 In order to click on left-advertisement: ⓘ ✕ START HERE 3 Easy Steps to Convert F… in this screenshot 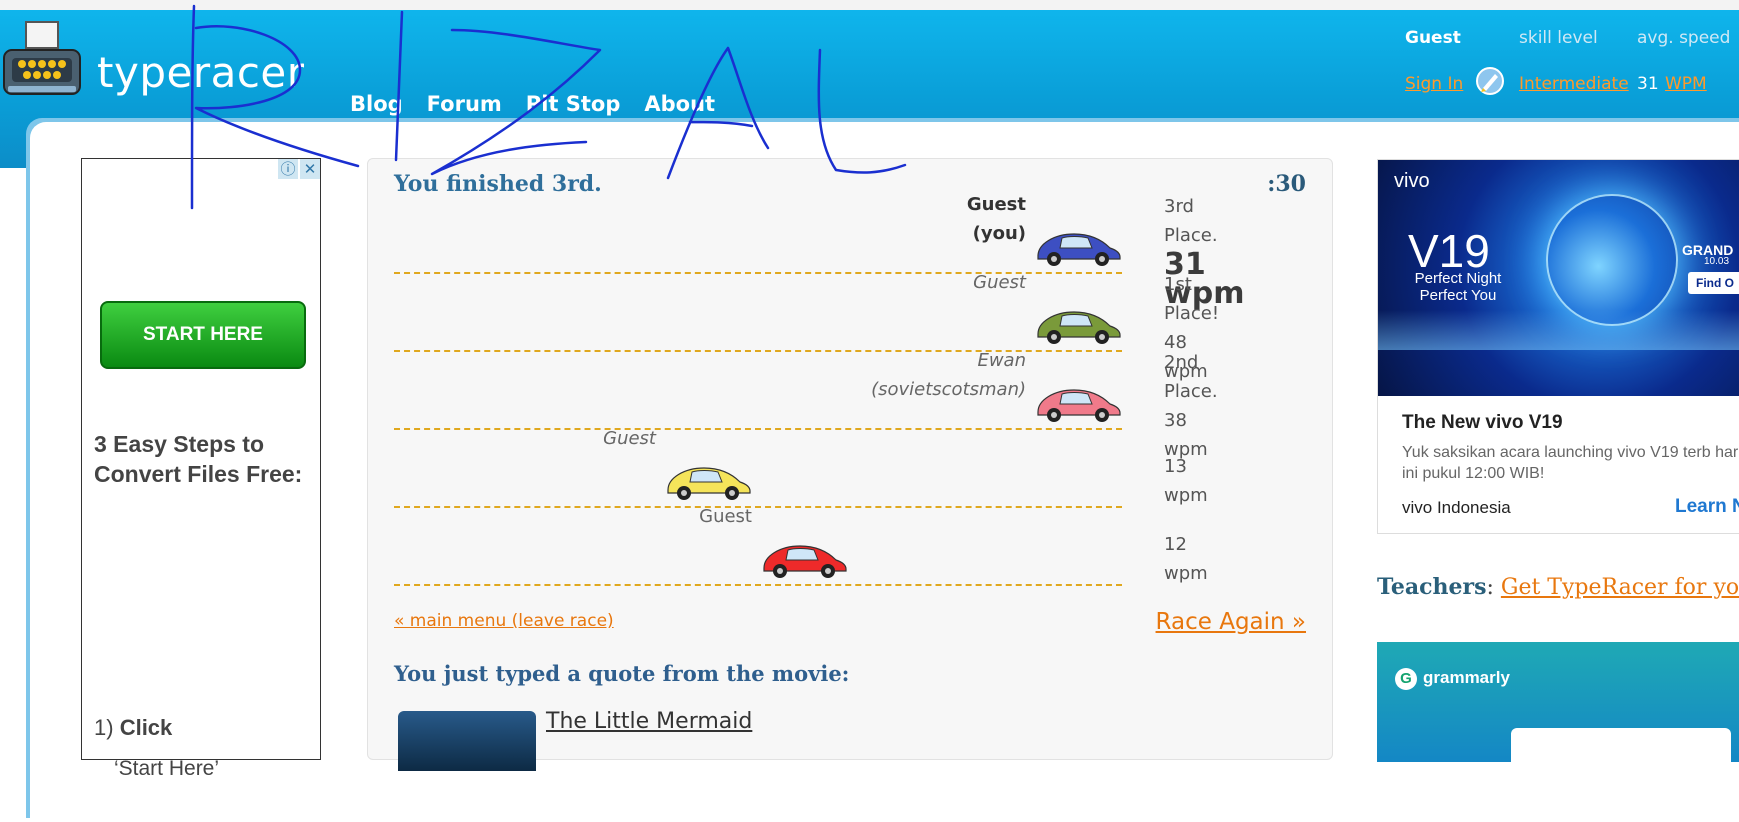, I will do `click(201, 469)`.